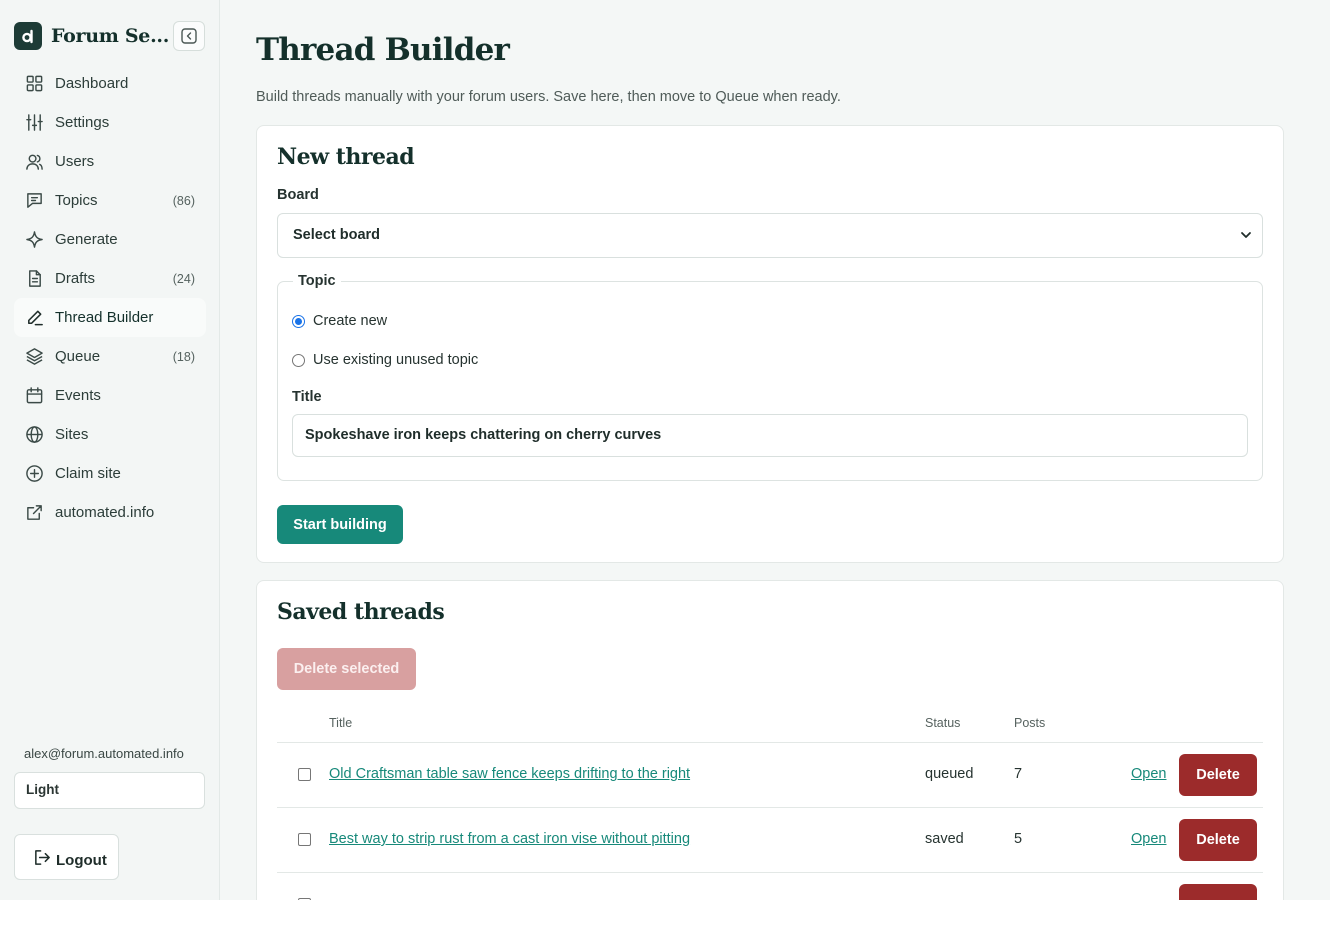 The height and width of the screenshot is (945, 1330). What do you see at coordinates (81, 860) in the screenshot?
I see `logout-label: Logout` at bounding box center [81, 860].